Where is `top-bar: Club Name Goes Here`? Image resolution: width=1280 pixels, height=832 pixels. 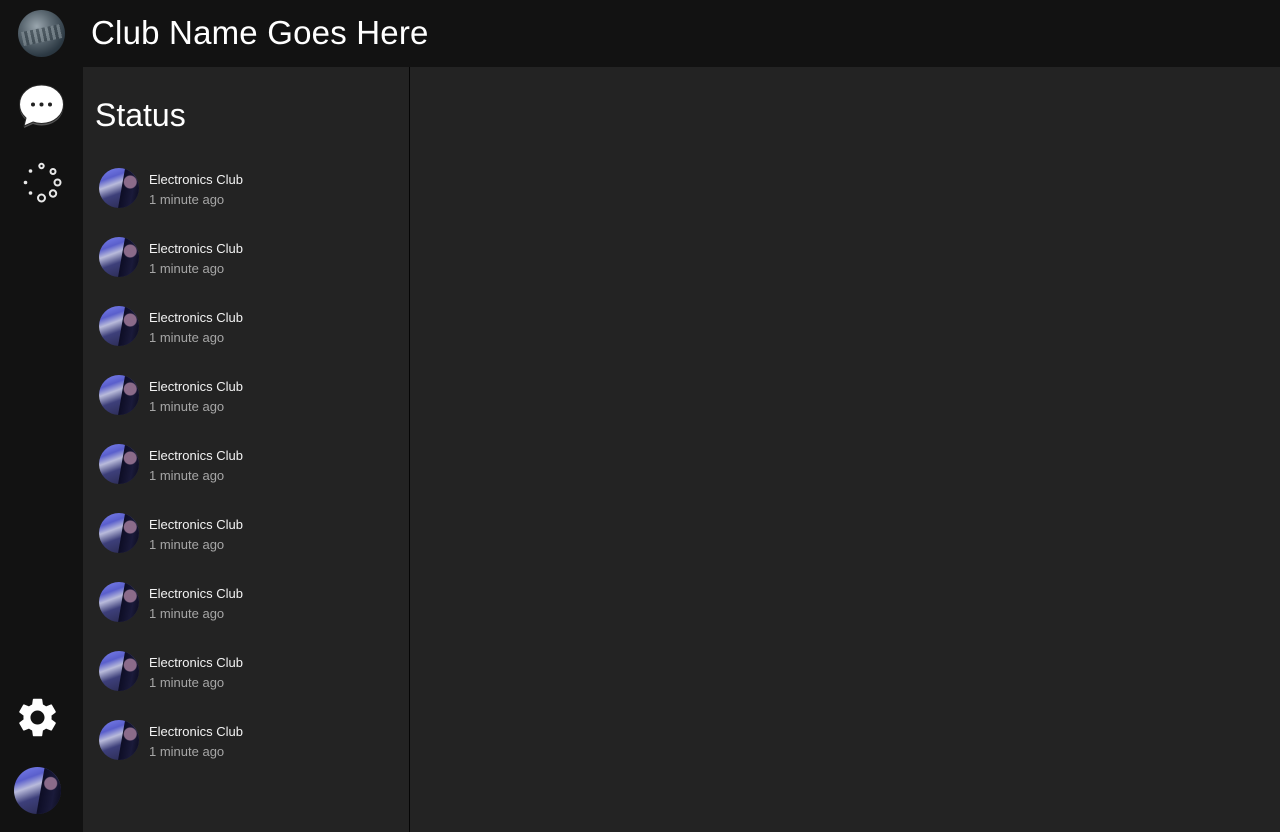
top-bar: Club Name Goes Here is located at coordinates (640, 33).